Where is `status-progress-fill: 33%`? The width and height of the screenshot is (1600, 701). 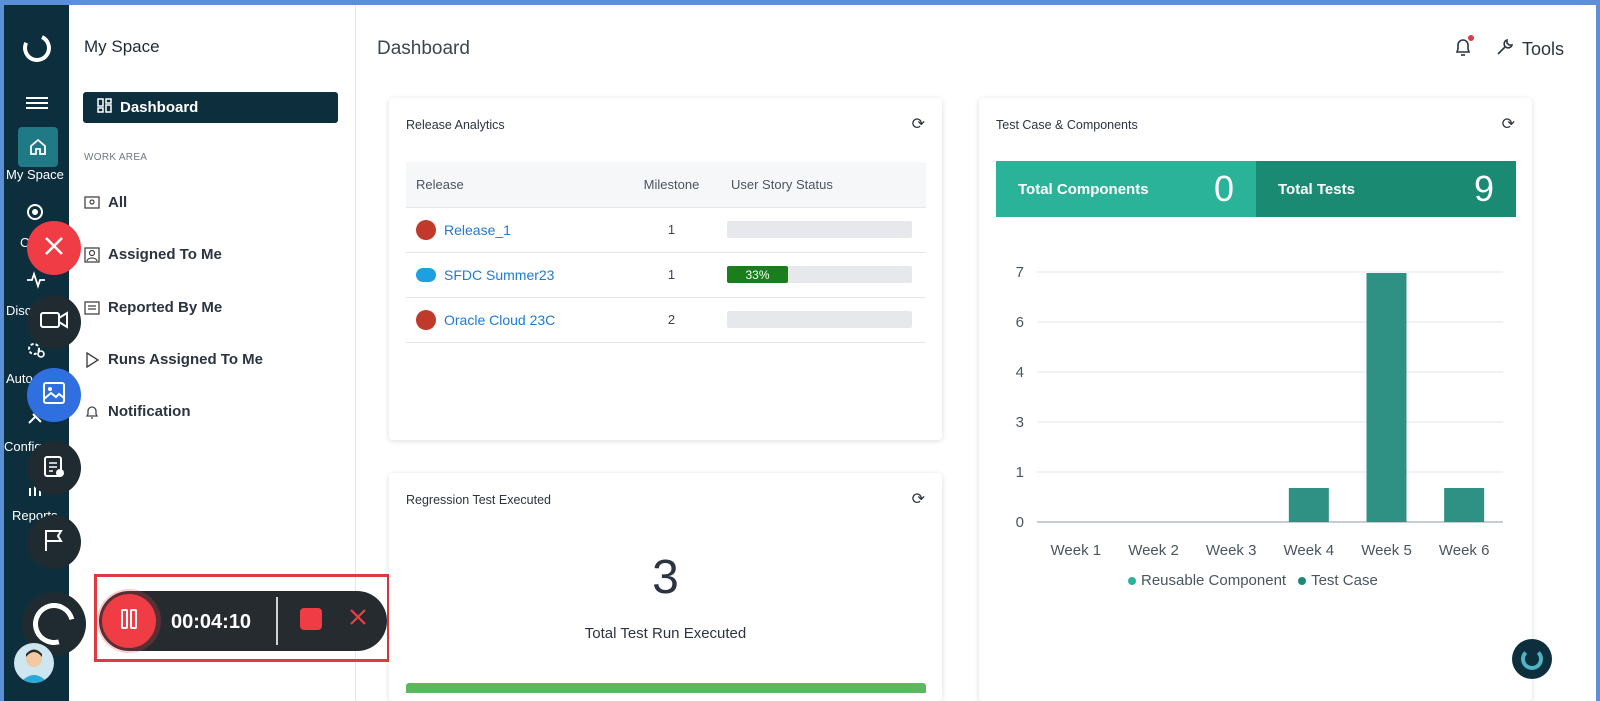 status-progress-fill: 33% is located at coordinates (758, 274).